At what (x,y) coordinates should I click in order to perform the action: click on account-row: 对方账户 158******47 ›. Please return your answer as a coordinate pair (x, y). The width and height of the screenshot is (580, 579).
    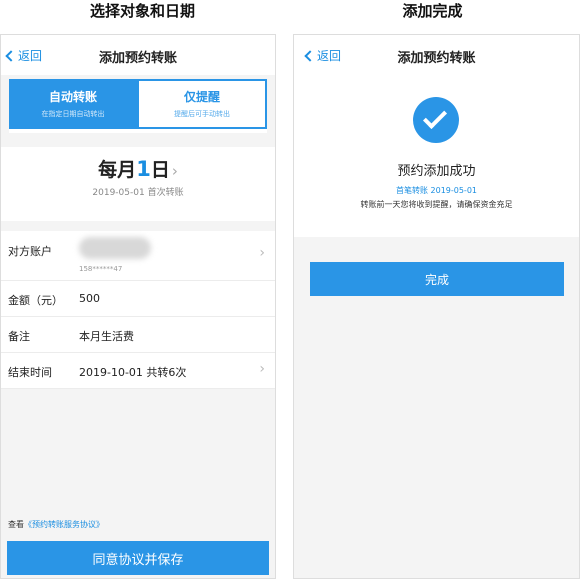
    Looking at the image, I should click on (138, 256).